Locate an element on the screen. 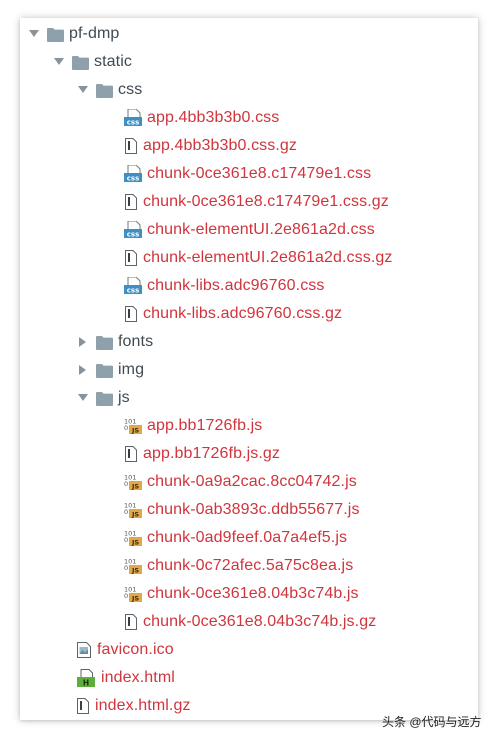  tree-file: chunk-elementUI.2e861a2d.css.gz is located at coordinates (258, 258).